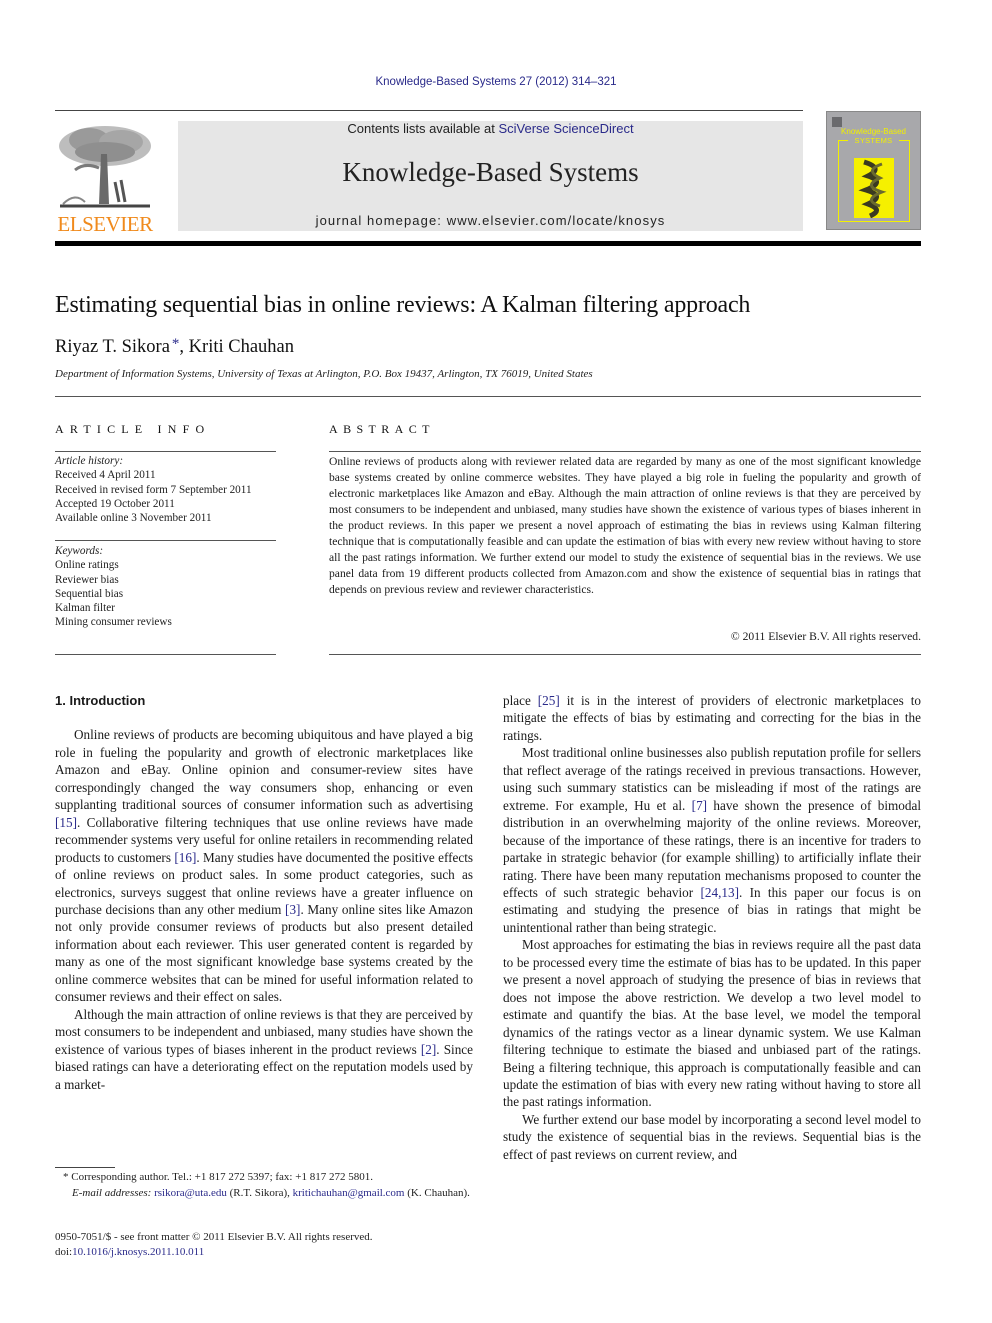  I want to click on author-name: Riyaz T. Sikora, so click(112, 347).